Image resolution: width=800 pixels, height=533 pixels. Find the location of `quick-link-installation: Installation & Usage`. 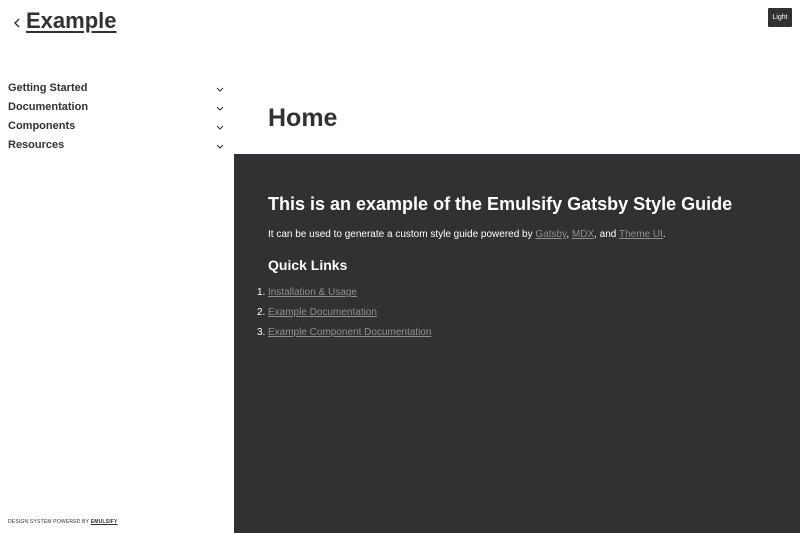

quick-link-installation: Installation & Usage is located at coordinates (312, 292).